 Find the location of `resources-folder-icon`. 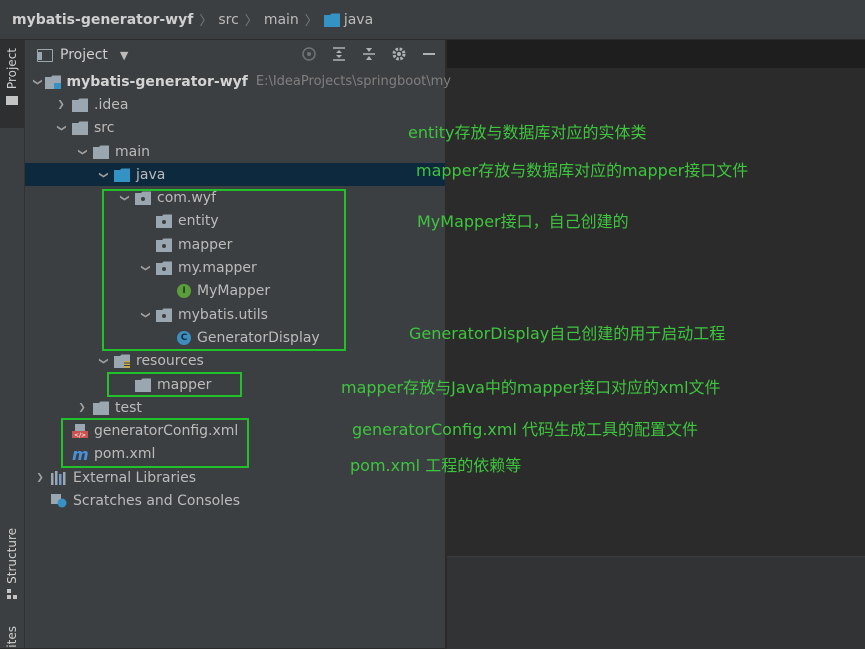

resources-folder-icon is located at coordinates (125, 361).